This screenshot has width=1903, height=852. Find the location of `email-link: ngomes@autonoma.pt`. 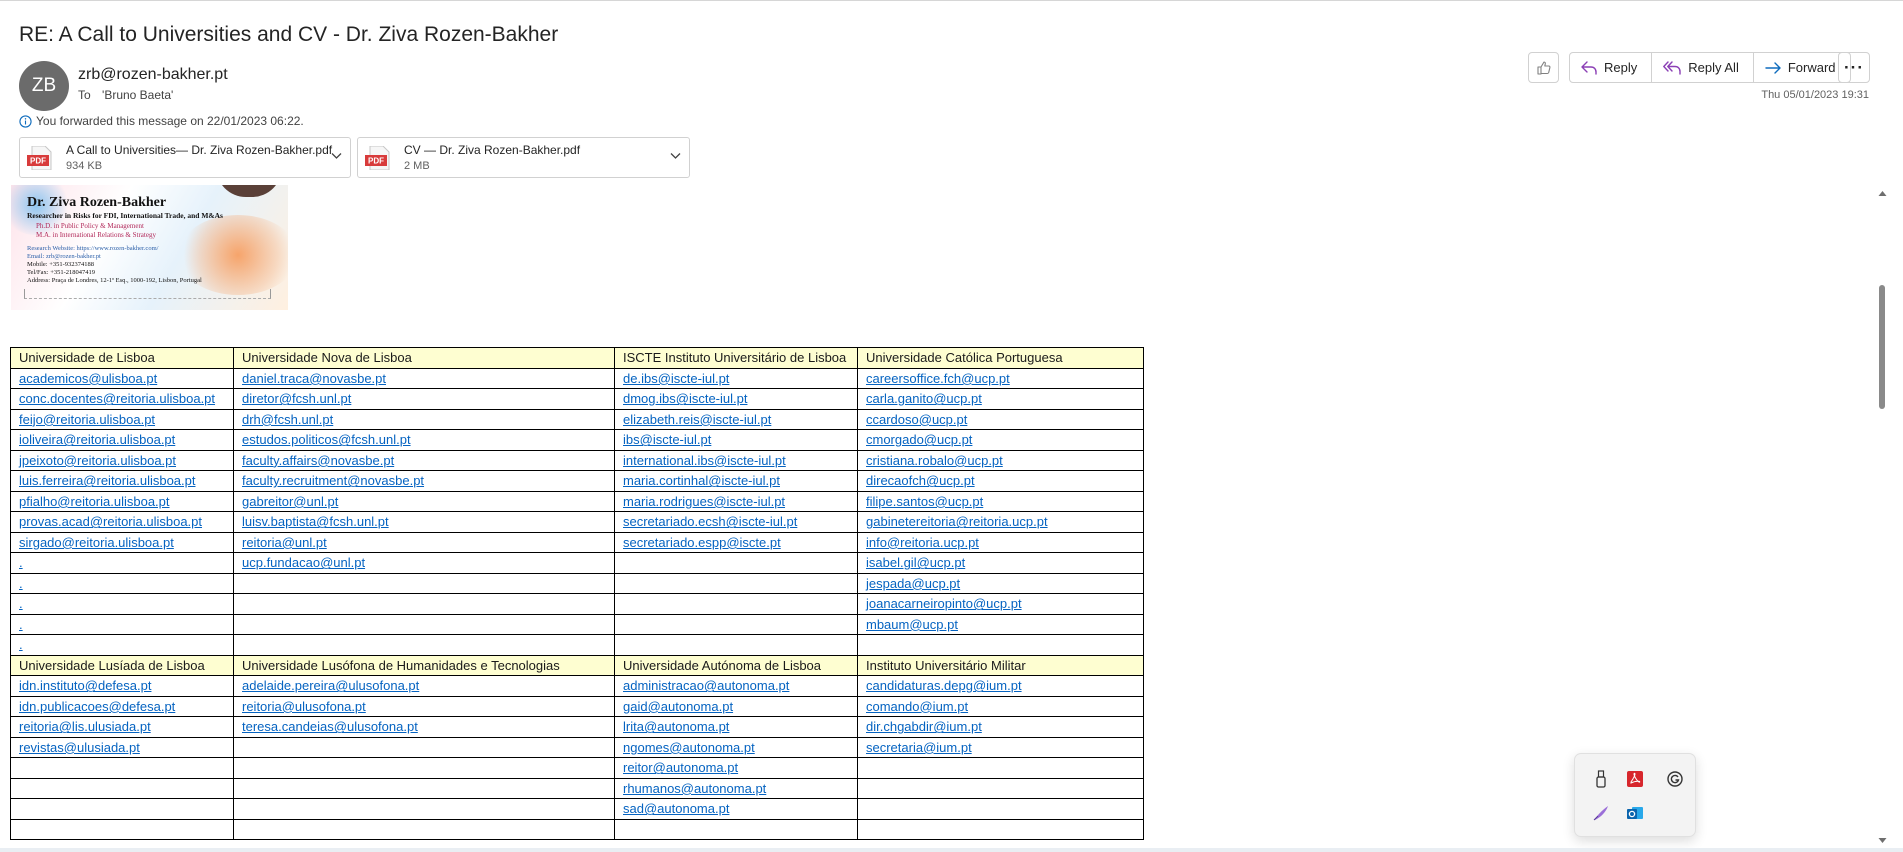

email-link: ngomes@autonoma.pt is located at coordinates (689, 747).